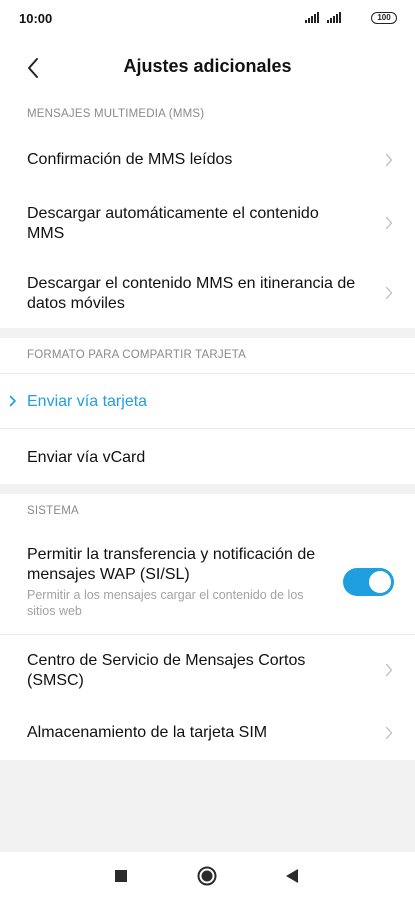 The width and height of the screenshot is (415, 900). What do you see at coordinates (130, 159) in the screenshot?
I see `list-item-title: Confirmación de MMS leídos` at bounding box center [130, 159].